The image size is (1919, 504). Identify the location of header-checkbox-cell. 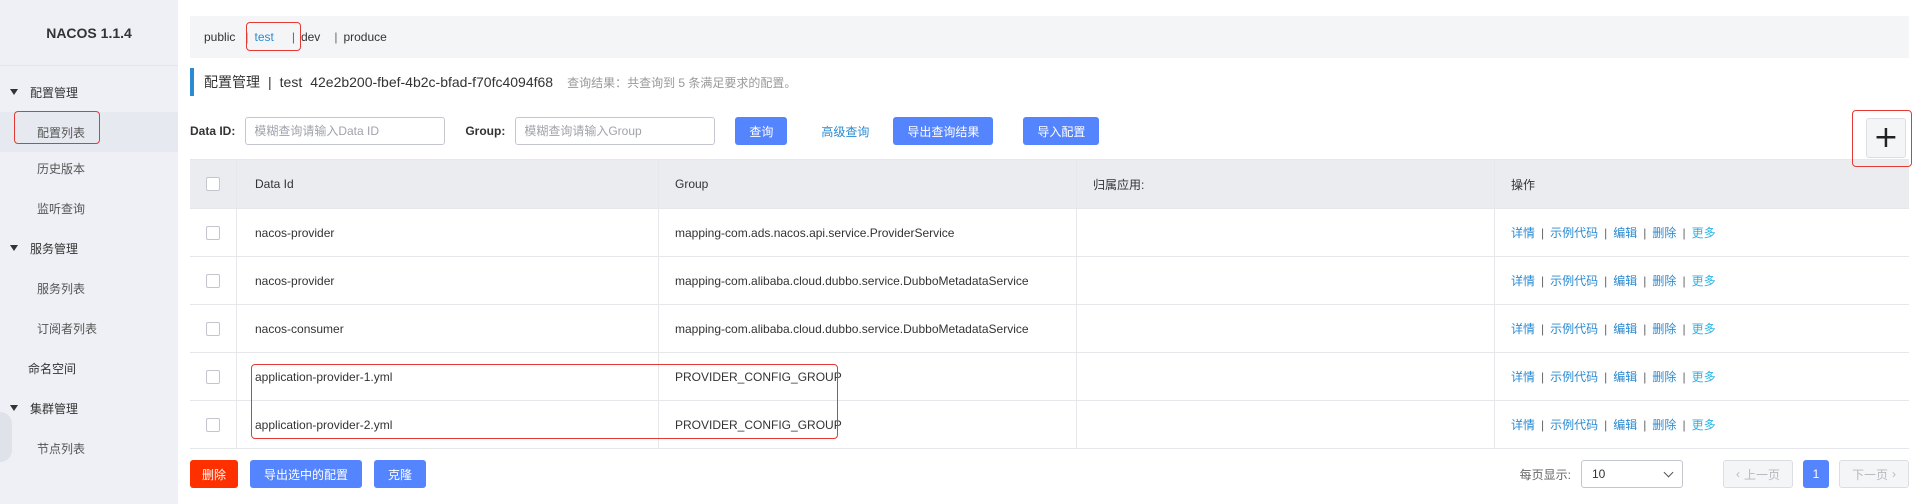
(213, 184).